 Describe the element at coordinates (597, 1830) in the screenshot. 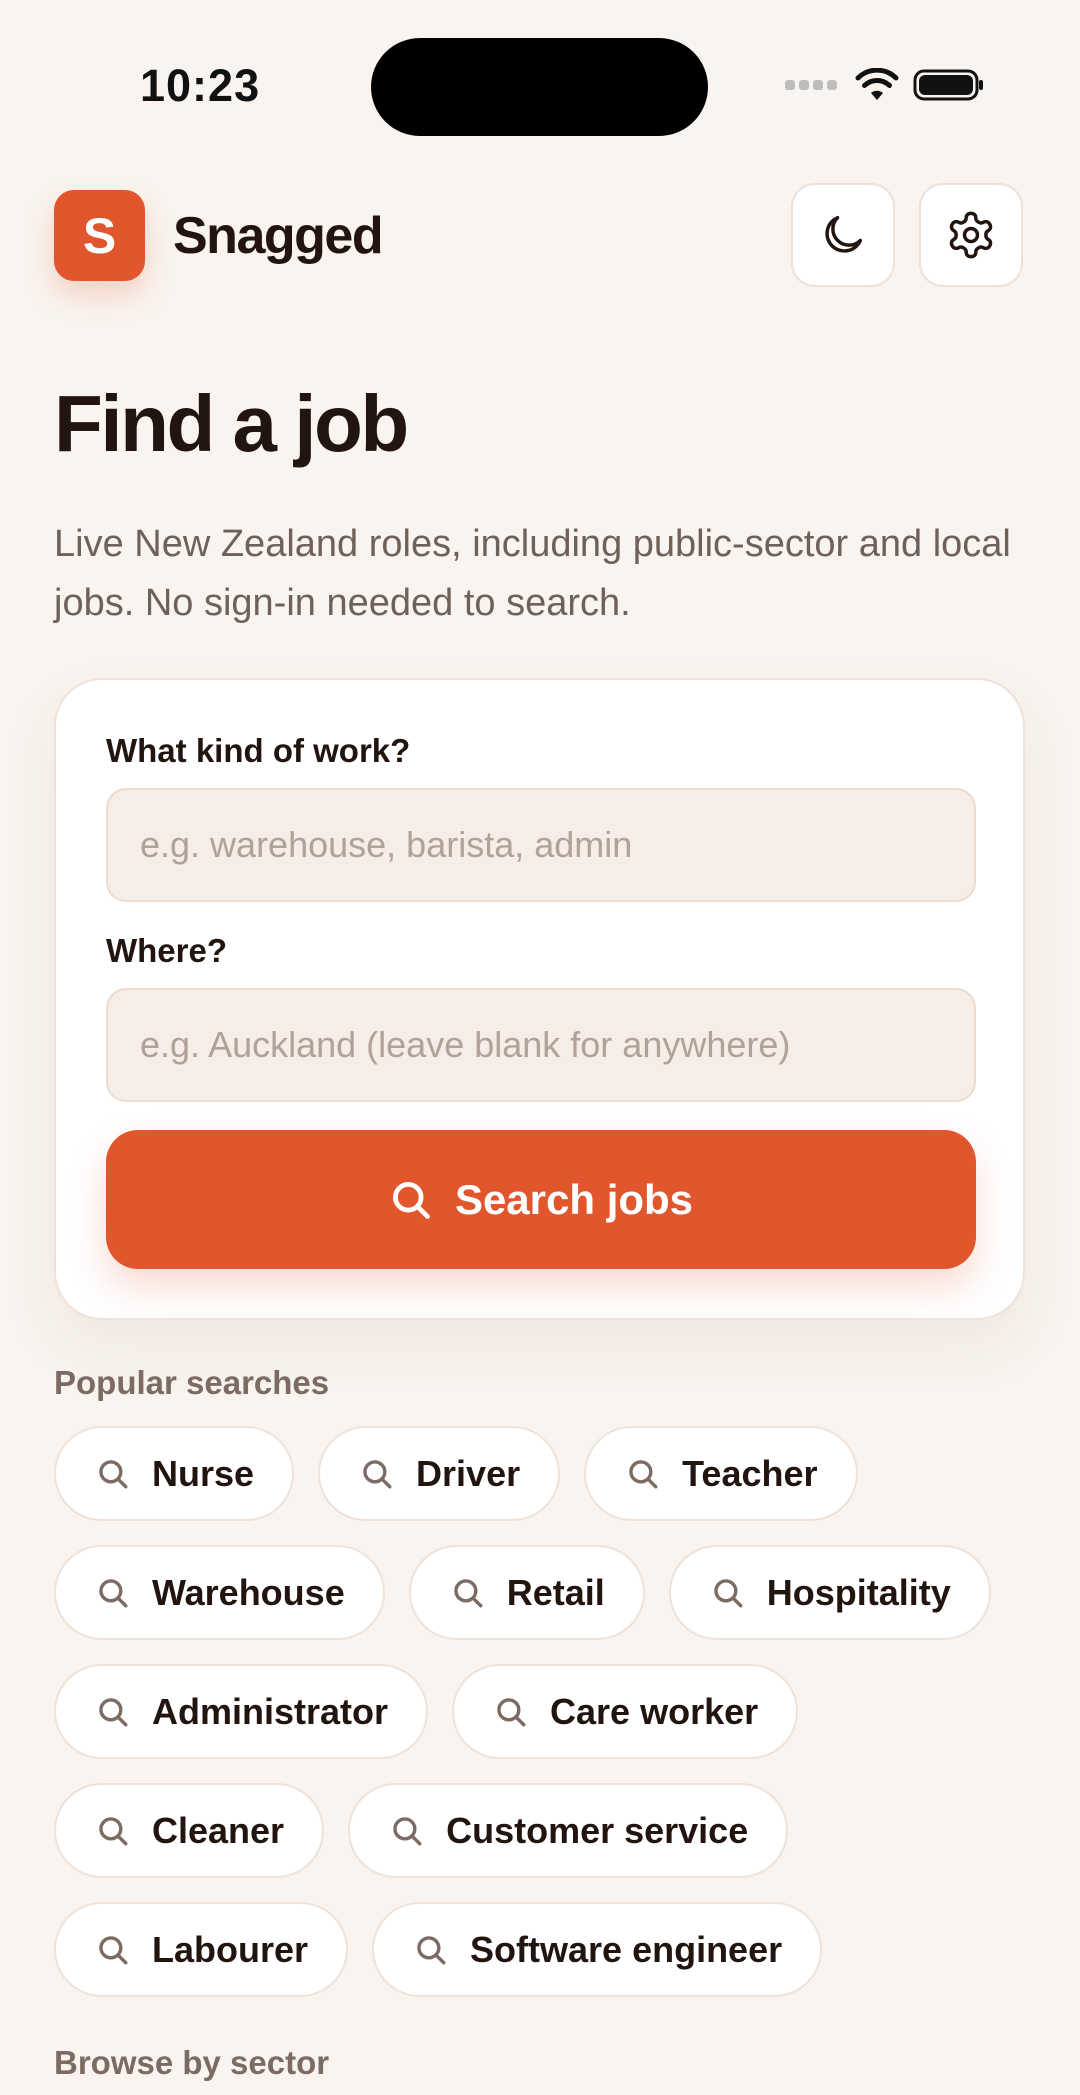

I see `chip-label: Customer service` at that location.